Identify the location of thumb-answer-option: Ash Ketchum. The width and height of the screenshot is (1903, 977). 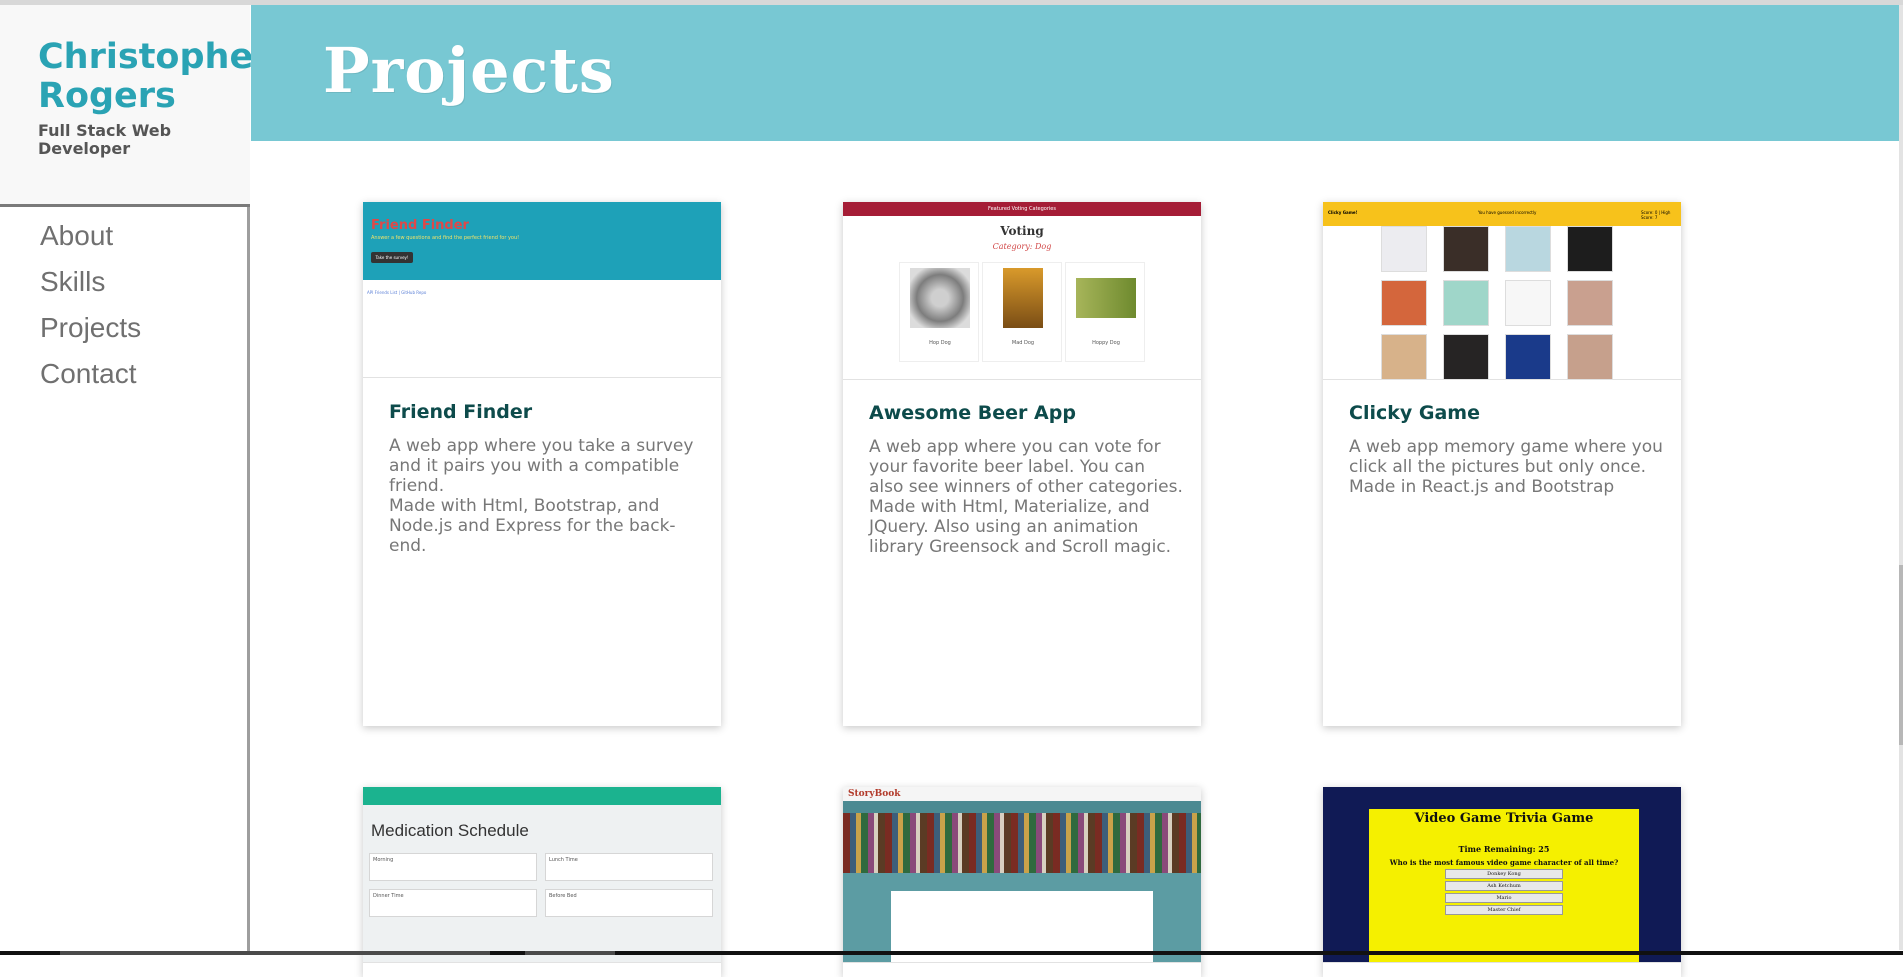
(1504, 886).